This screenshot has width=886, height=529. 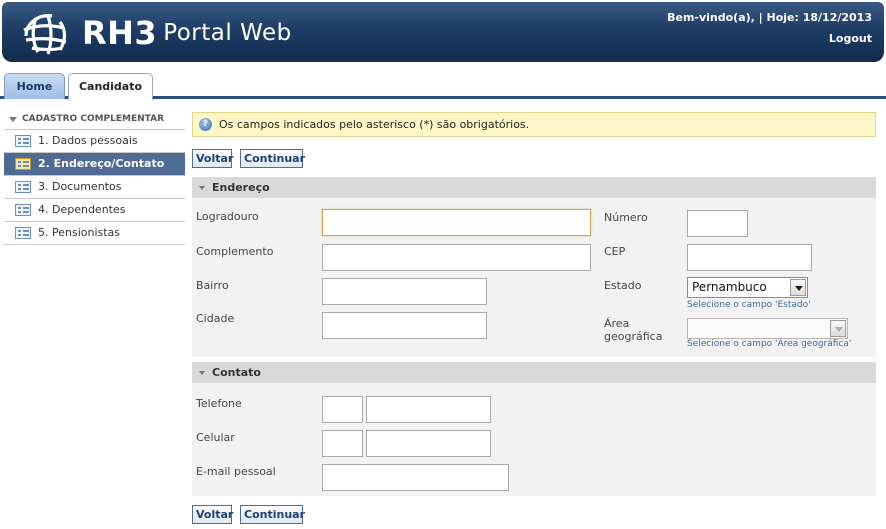 What do you see at coordinates (633, 336) in the screenshot?
I see `area-label-line2: geográfica` at bounding box center [633, 336].